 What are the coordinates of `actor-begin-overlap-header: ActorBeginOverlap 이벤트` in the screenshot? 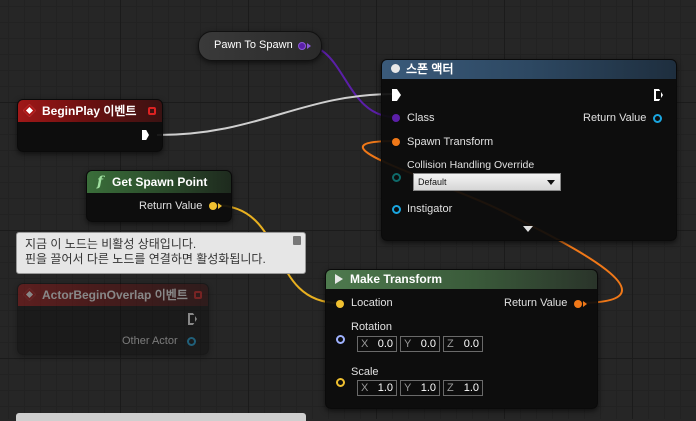 It's located at (113, 295).